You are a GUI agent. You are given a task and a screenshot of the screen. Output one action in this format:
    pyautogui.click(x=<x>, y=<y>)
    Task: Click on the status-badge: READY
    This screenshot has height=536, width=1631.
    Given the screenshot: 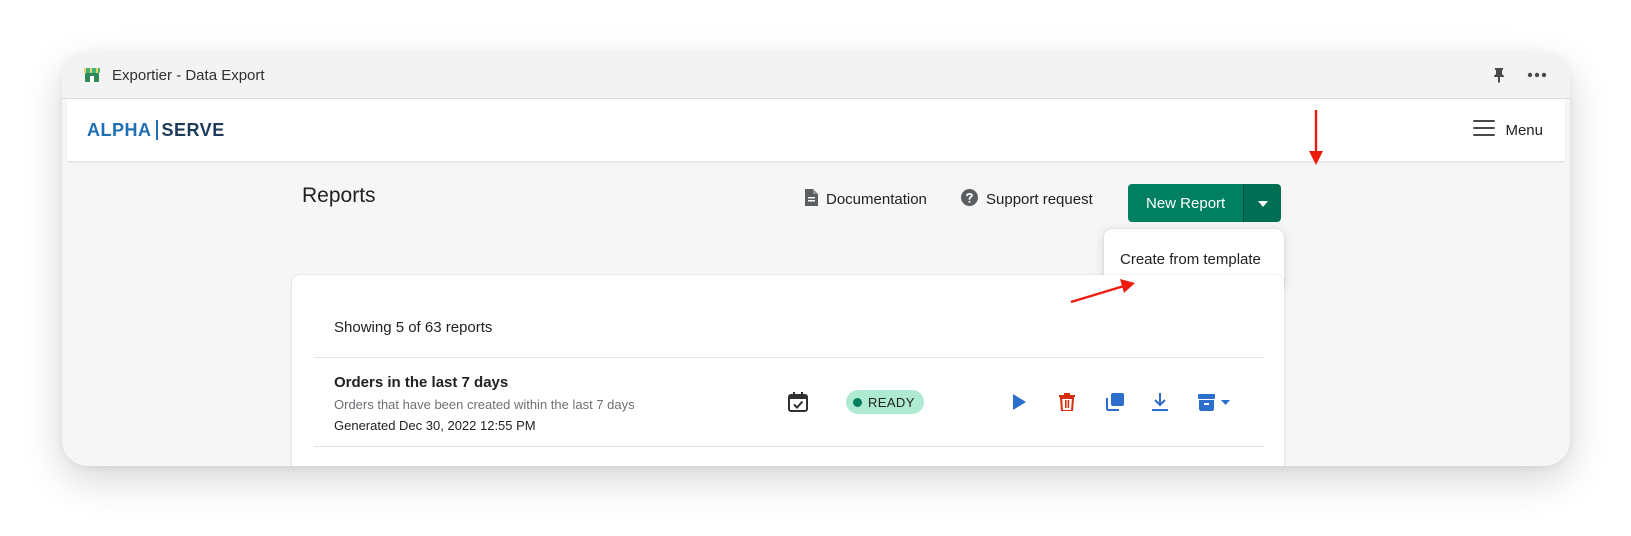 What is the action you would take?
    pyautogui.click(x=885, y=402)
    